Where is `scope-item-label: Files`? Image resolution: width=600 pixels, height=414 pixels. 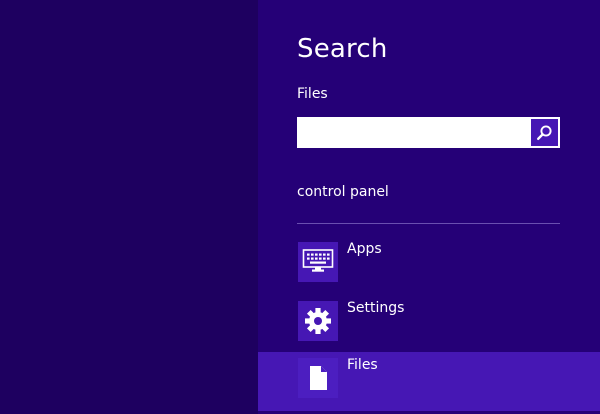 scope-item-label: Files is located at coordinates (362, 365).